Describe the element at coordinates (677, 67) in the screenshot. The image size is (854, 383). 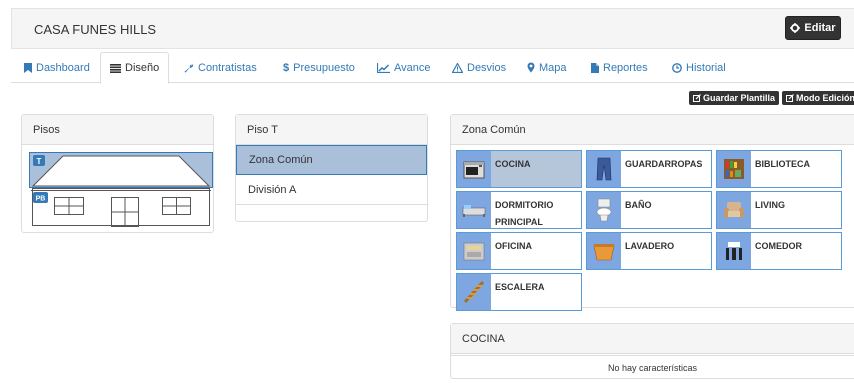
I see `clock-icon` at that location.